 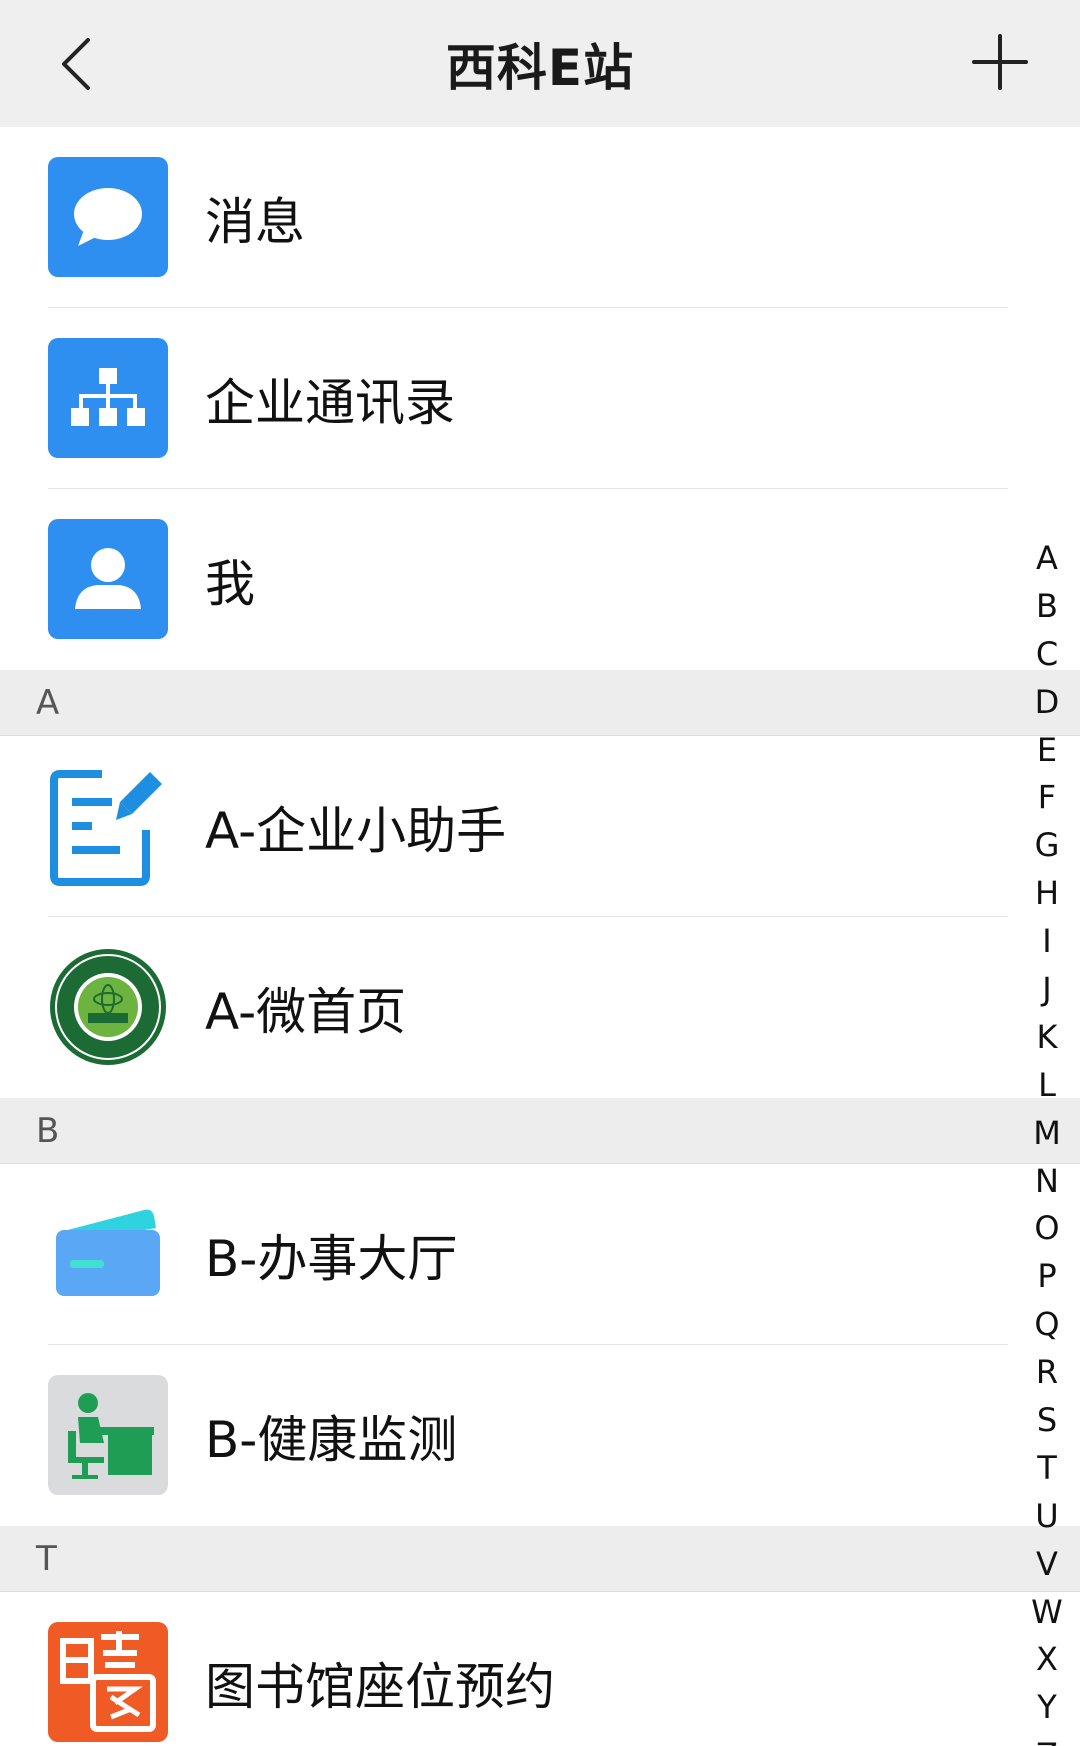 I want to click on list-item-micro-homepage: A-微首页, so click(x=540, y=1007).